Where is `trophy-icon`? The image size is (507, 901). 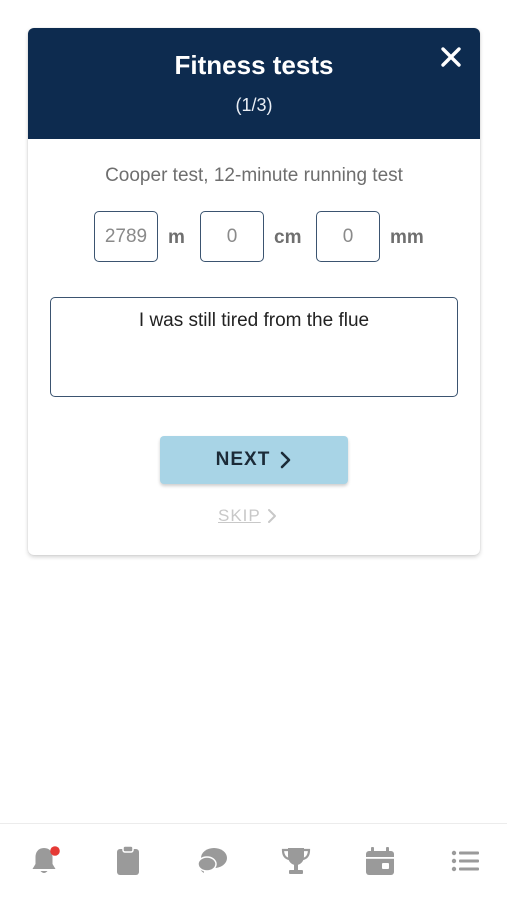
trophy-icon is located at coordinates (296, 861).